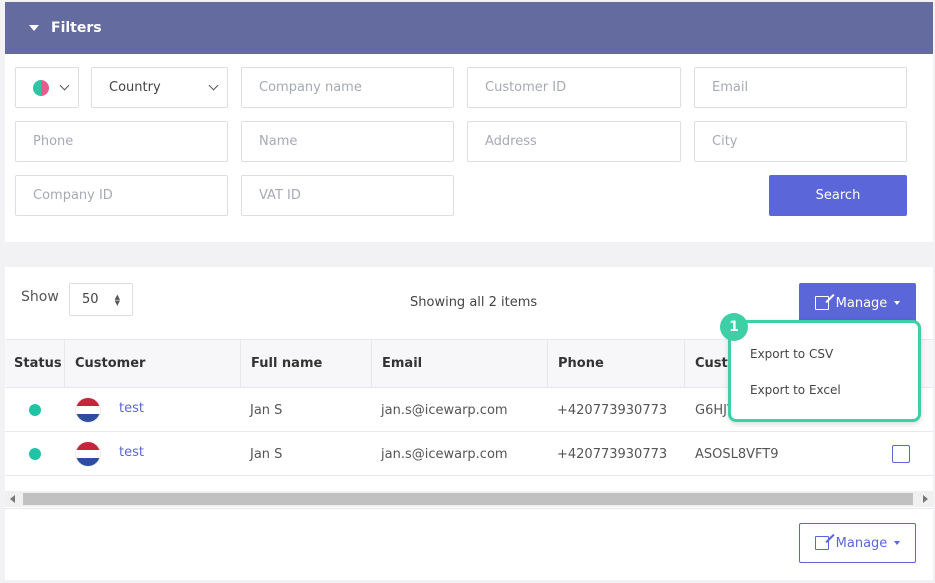  Describe the element at coordinates (791, 354) in the screenshot. I see `export-csv-item: Export to CSV` at that location.